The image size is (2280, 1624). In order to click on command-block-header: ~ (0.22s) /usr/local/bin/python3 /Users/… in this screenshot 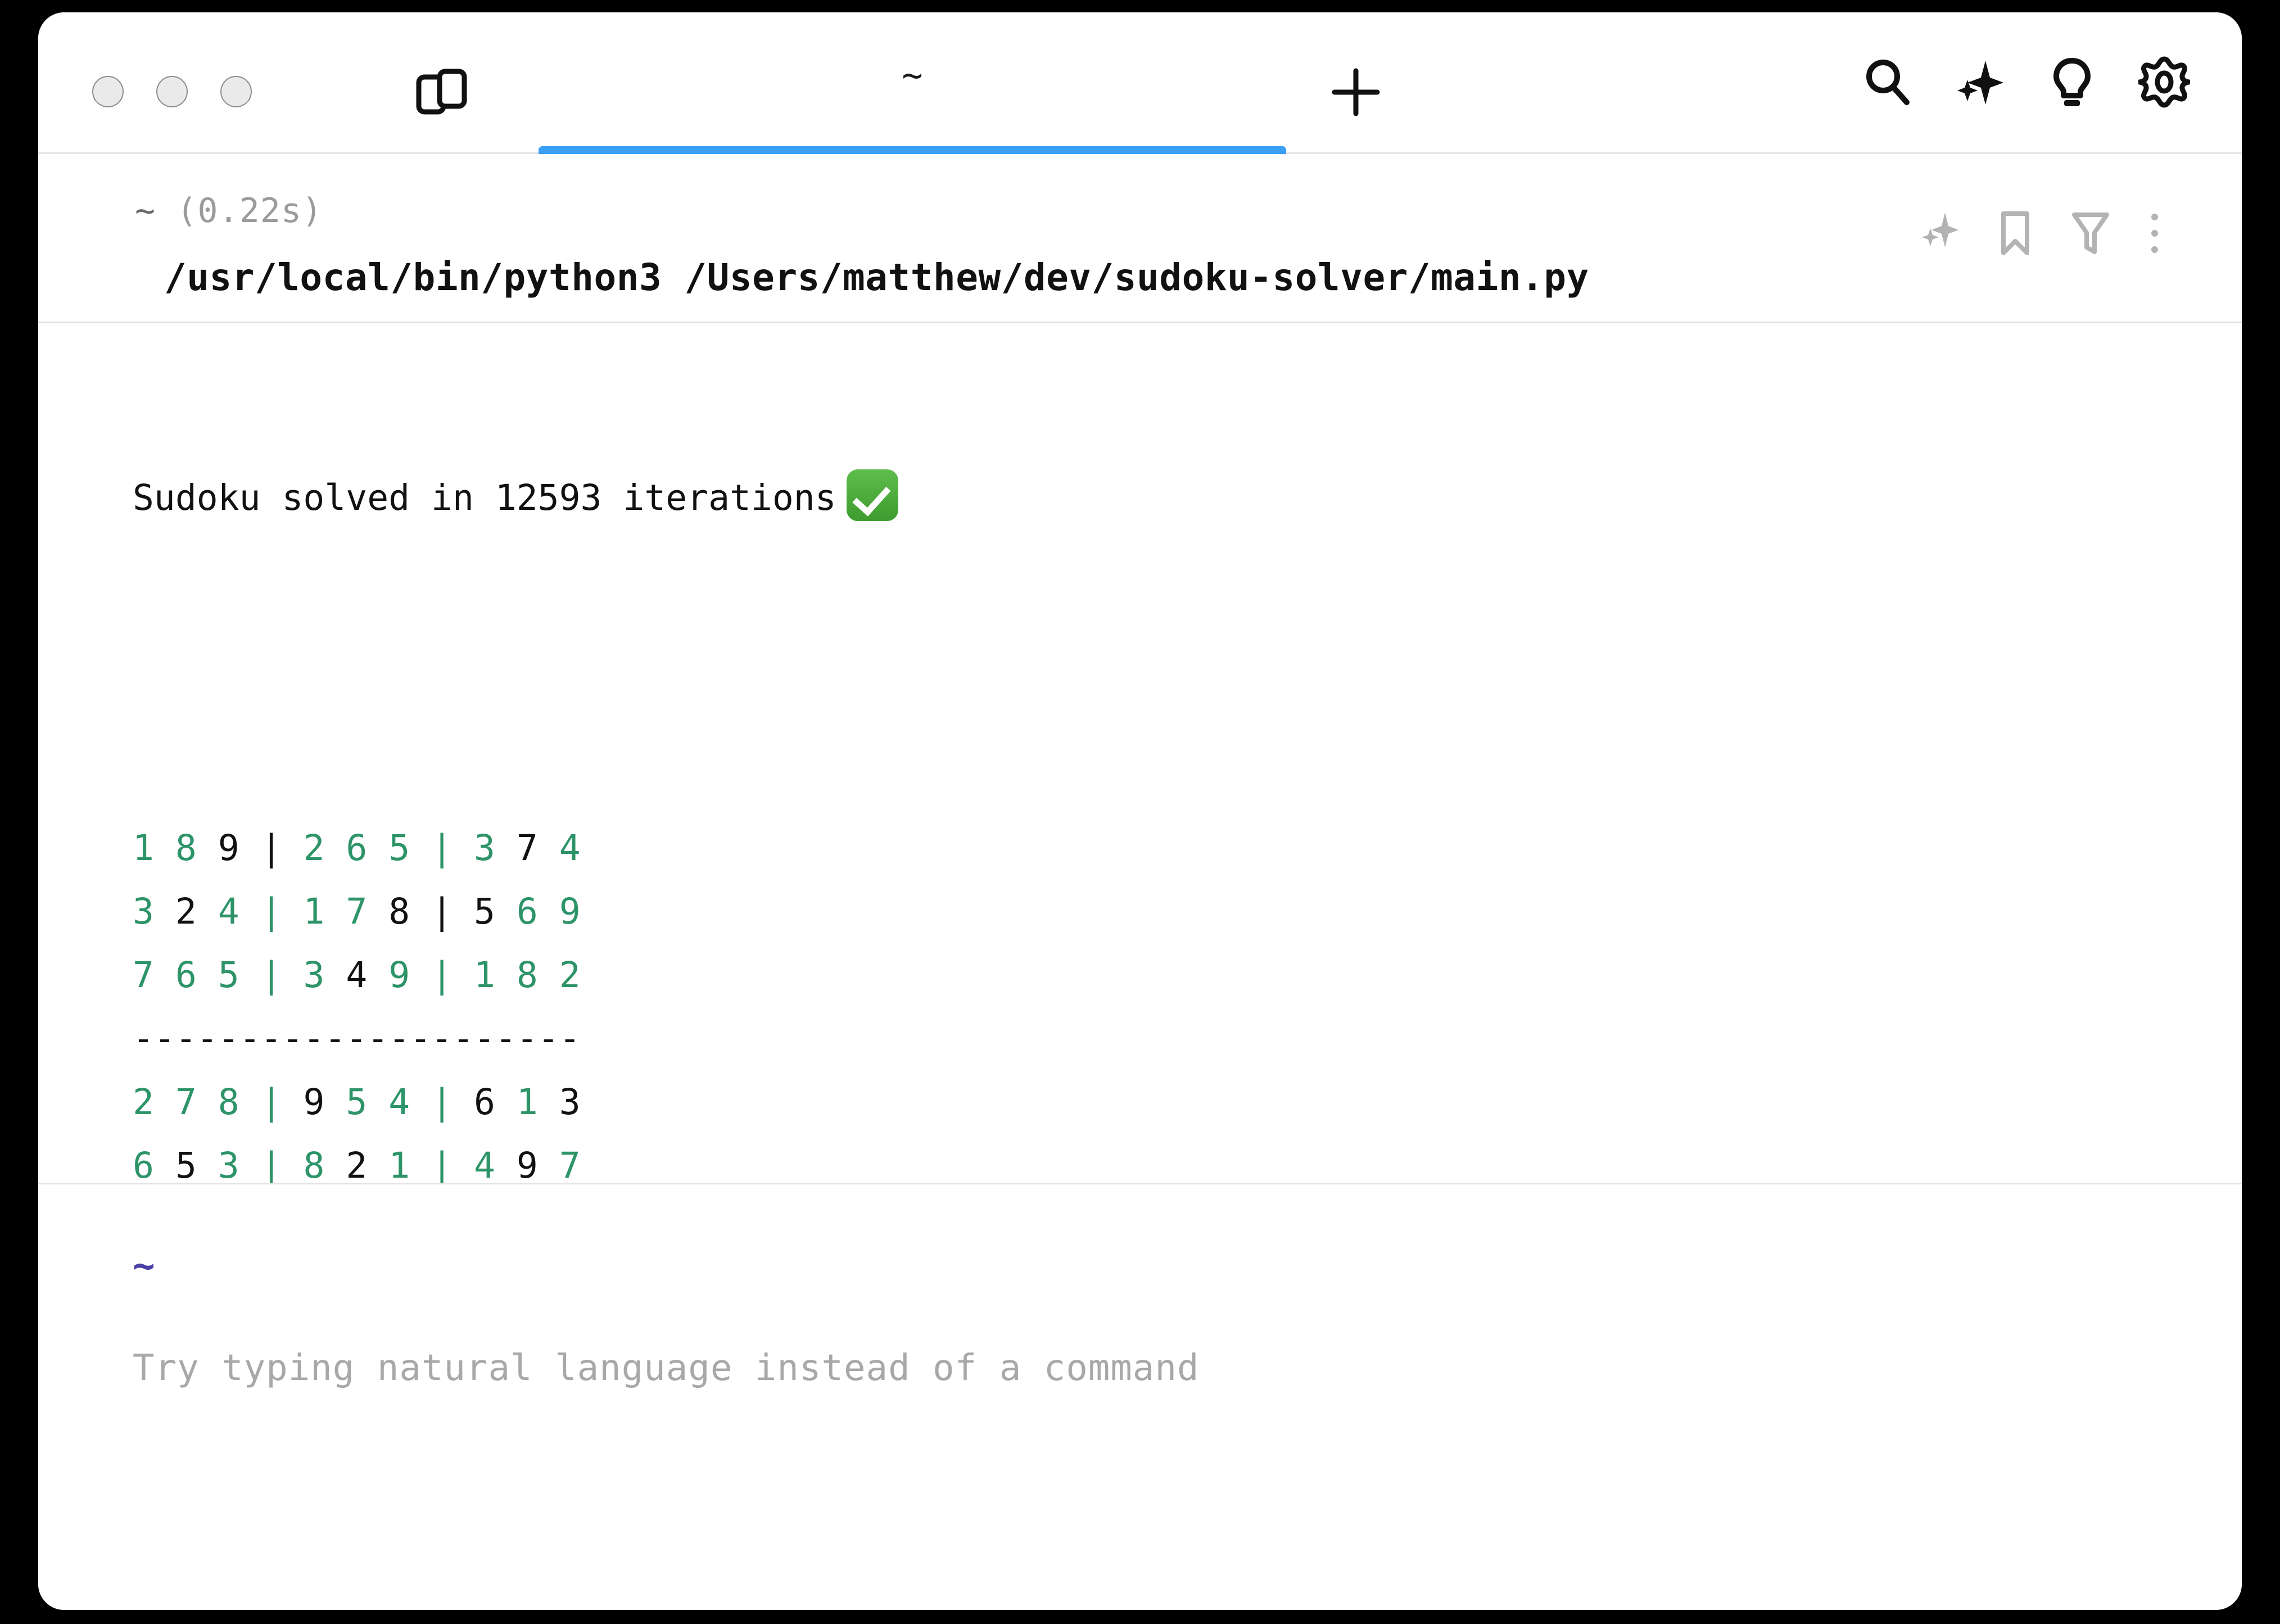, I will do `click(1140, 239)`.